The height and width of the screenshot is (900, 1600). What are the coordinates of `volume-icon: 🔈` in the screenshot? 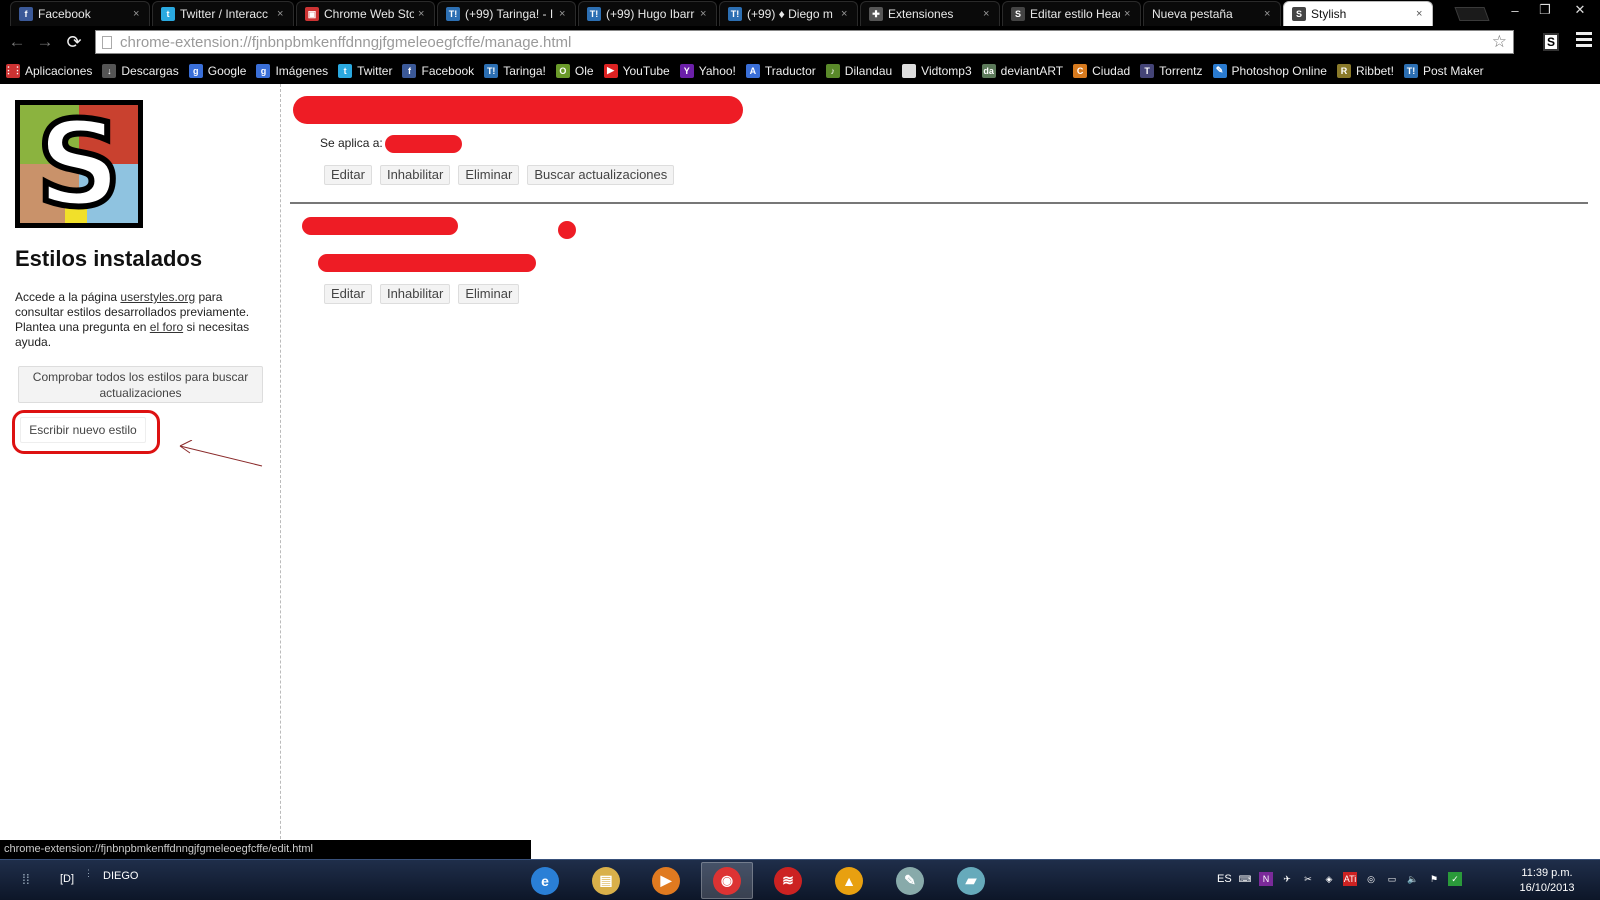 It's located at (1413, 879).